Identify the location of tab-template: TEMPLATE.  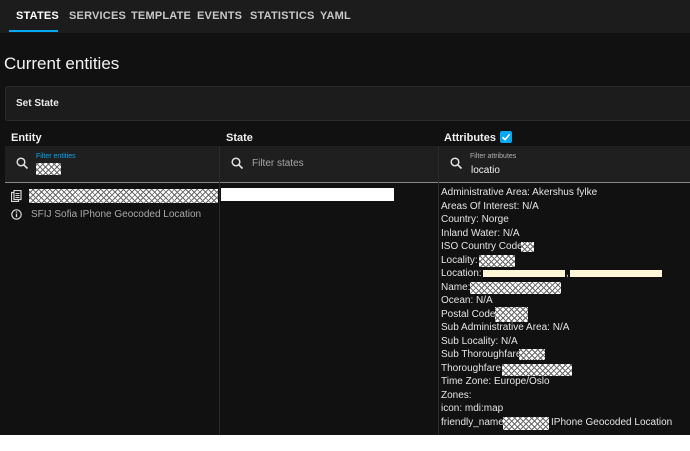
(161, 16).